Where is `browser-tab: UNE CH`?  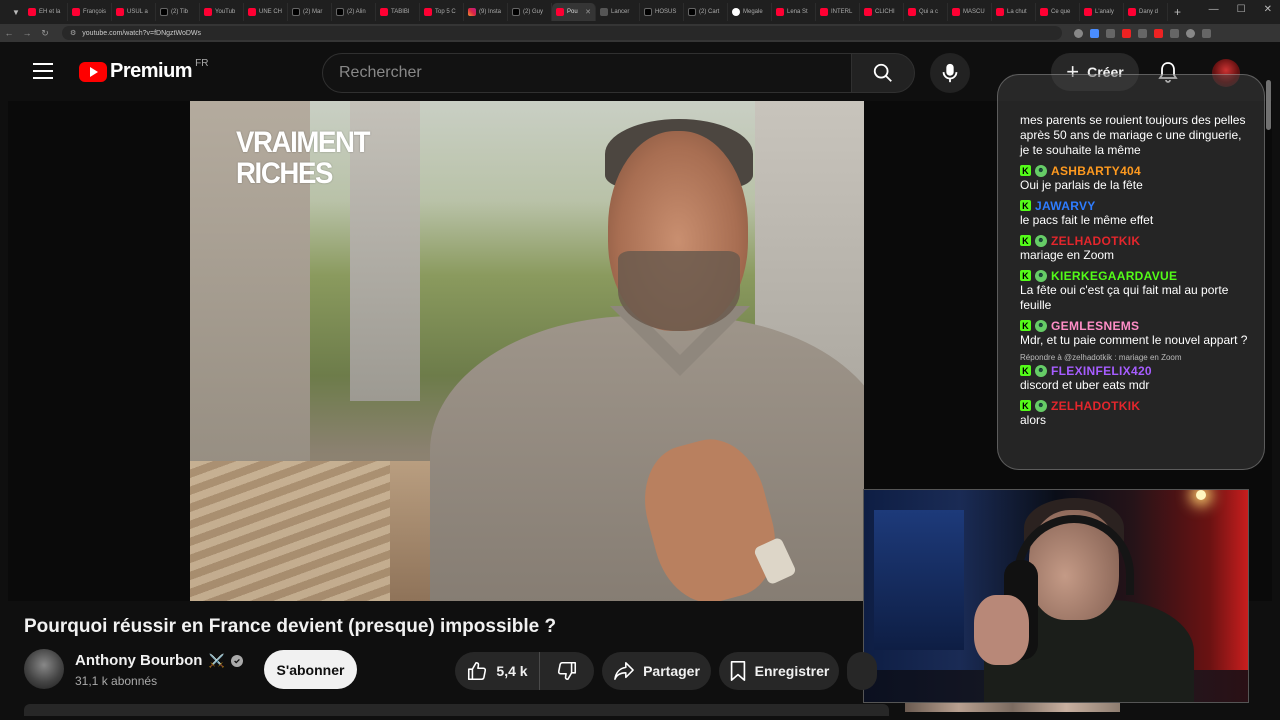 browser-tab: UNE CH is located at coordinates (266, 12).